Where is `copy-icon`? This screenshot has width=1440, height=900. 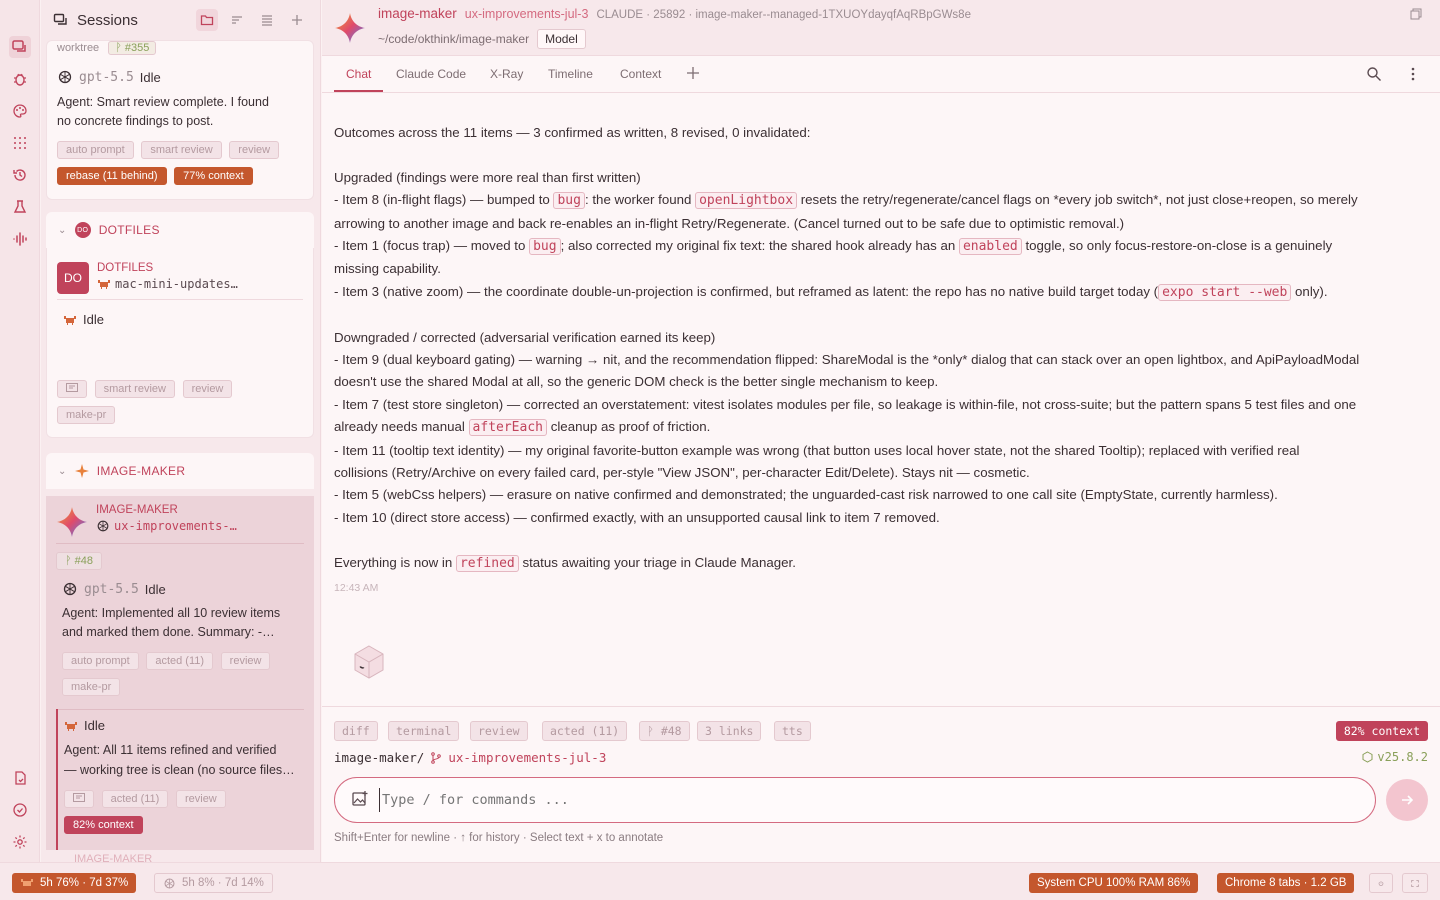
copy-icon is located at coordinates (1416, 15).